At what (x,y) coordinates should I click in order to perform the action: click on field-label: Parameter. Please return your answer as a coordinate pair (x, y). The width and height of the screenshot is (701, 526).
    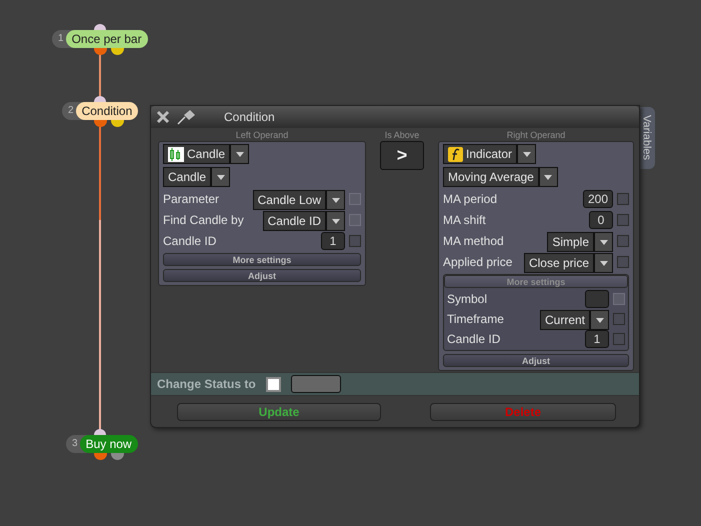
    Looking at the image, I should click on (191, 199).